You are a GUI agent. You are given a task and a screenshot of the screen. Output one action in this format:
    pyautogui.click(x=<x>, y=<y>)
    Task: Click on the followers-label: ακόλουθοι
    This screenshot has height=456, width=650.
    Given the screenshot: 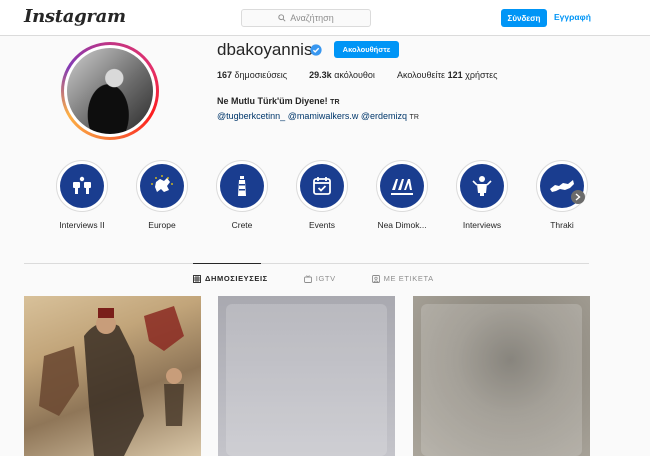 What is the action you would take?
    pyautogui.click(x=354, y=75)
    